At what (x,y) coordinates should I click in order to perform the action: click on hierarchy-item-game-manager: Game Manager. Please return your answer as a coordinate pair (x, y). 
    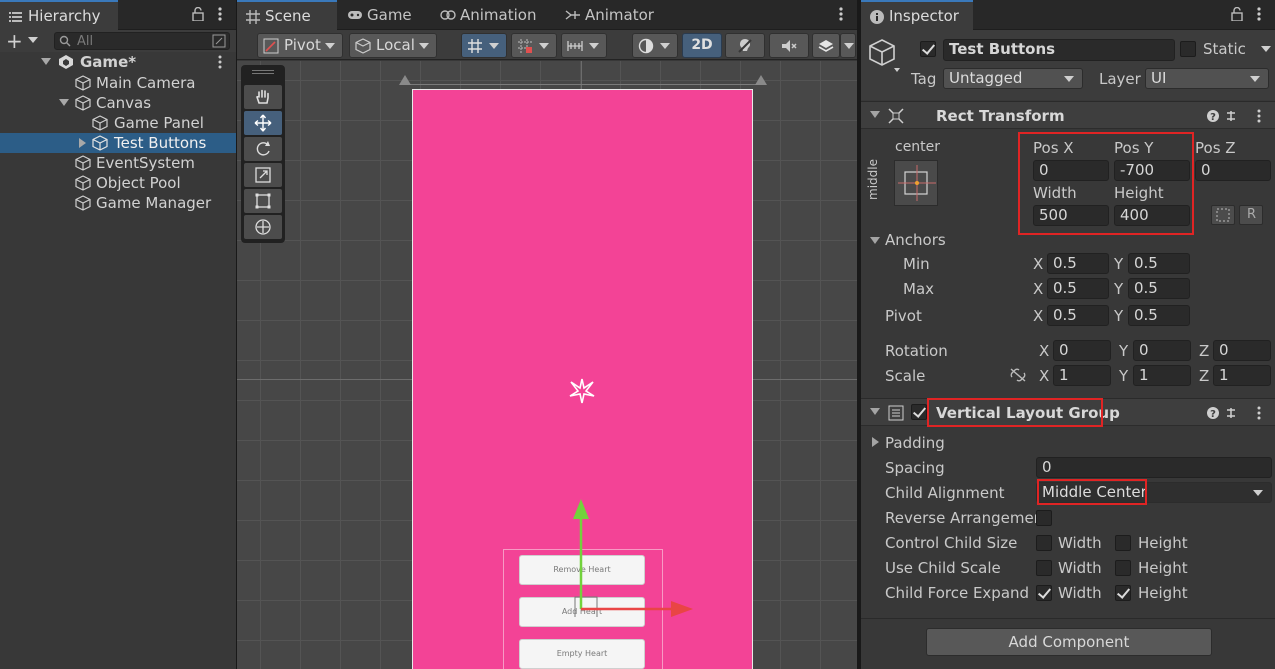
    Looking at the image, I should click on (118, 203).